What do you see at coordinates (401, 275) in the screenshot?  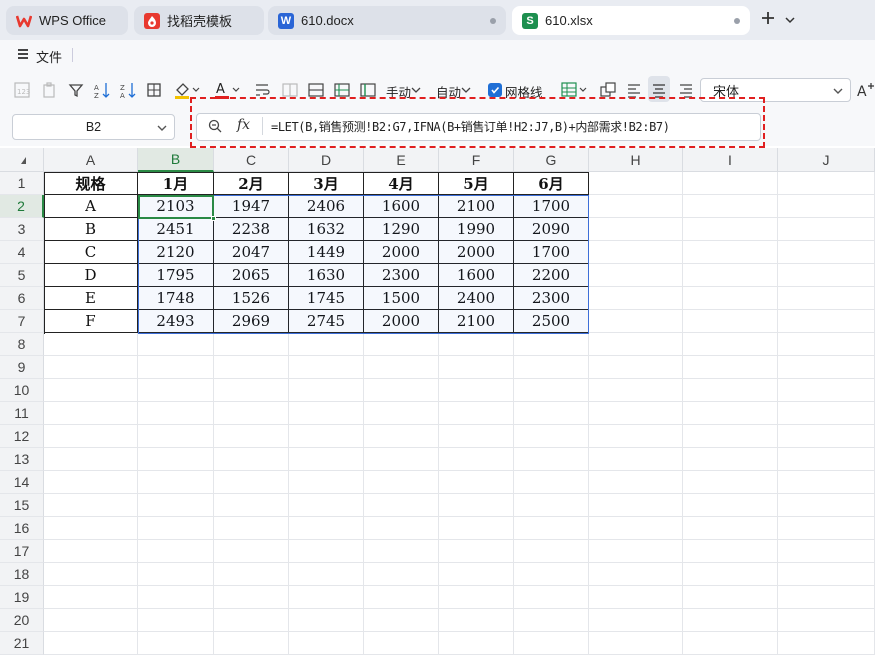 I see `cell: 2300` at bounding box center [401, 275].